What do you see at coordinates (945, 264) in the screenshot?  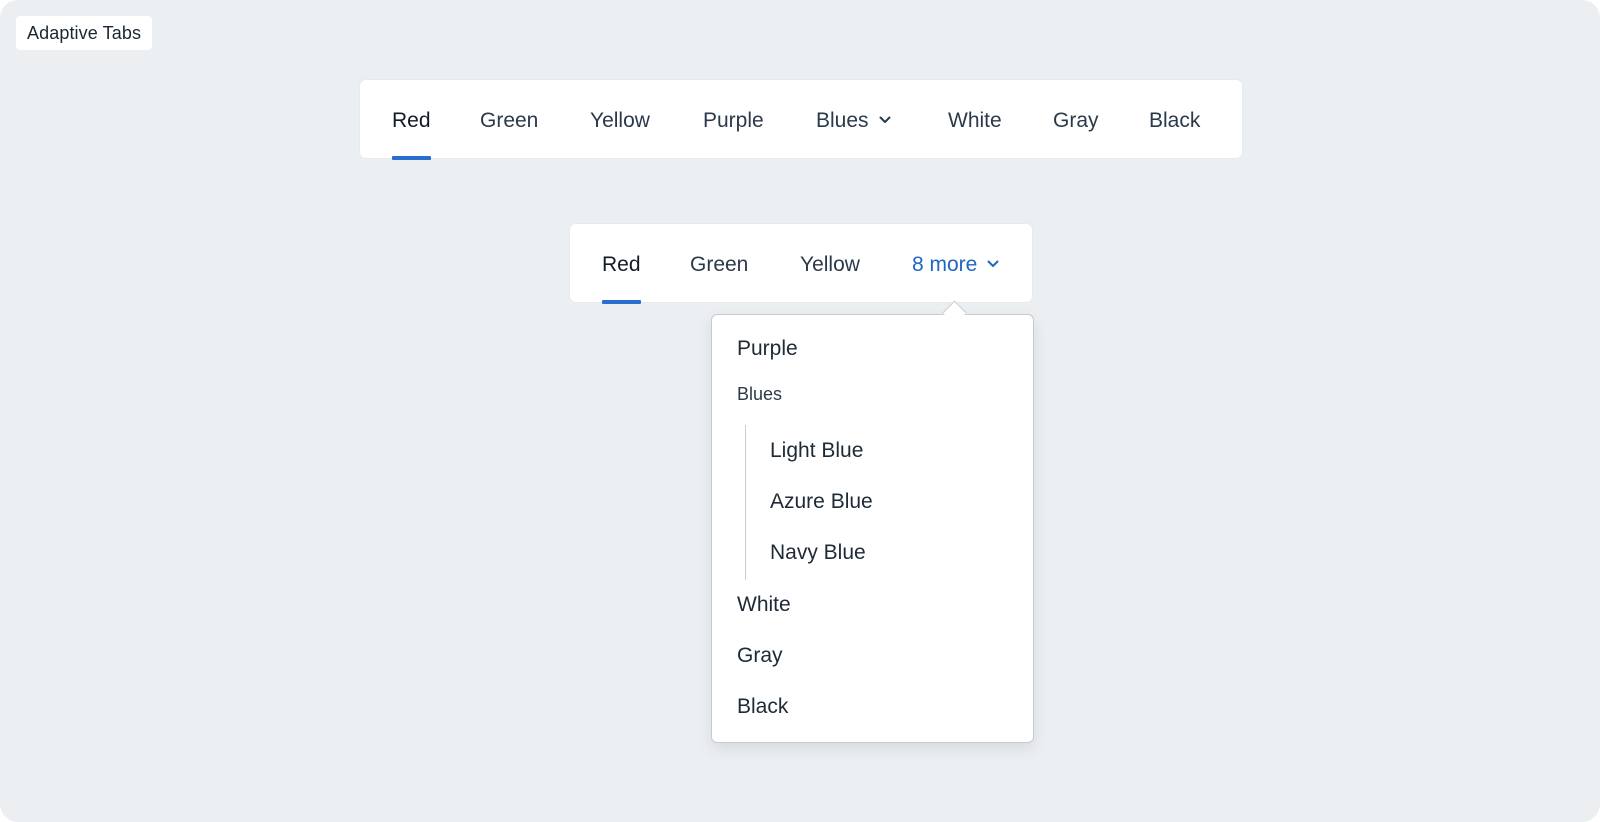 I see `more-tabs-label: 8 more` at bounding box center [945, 264].